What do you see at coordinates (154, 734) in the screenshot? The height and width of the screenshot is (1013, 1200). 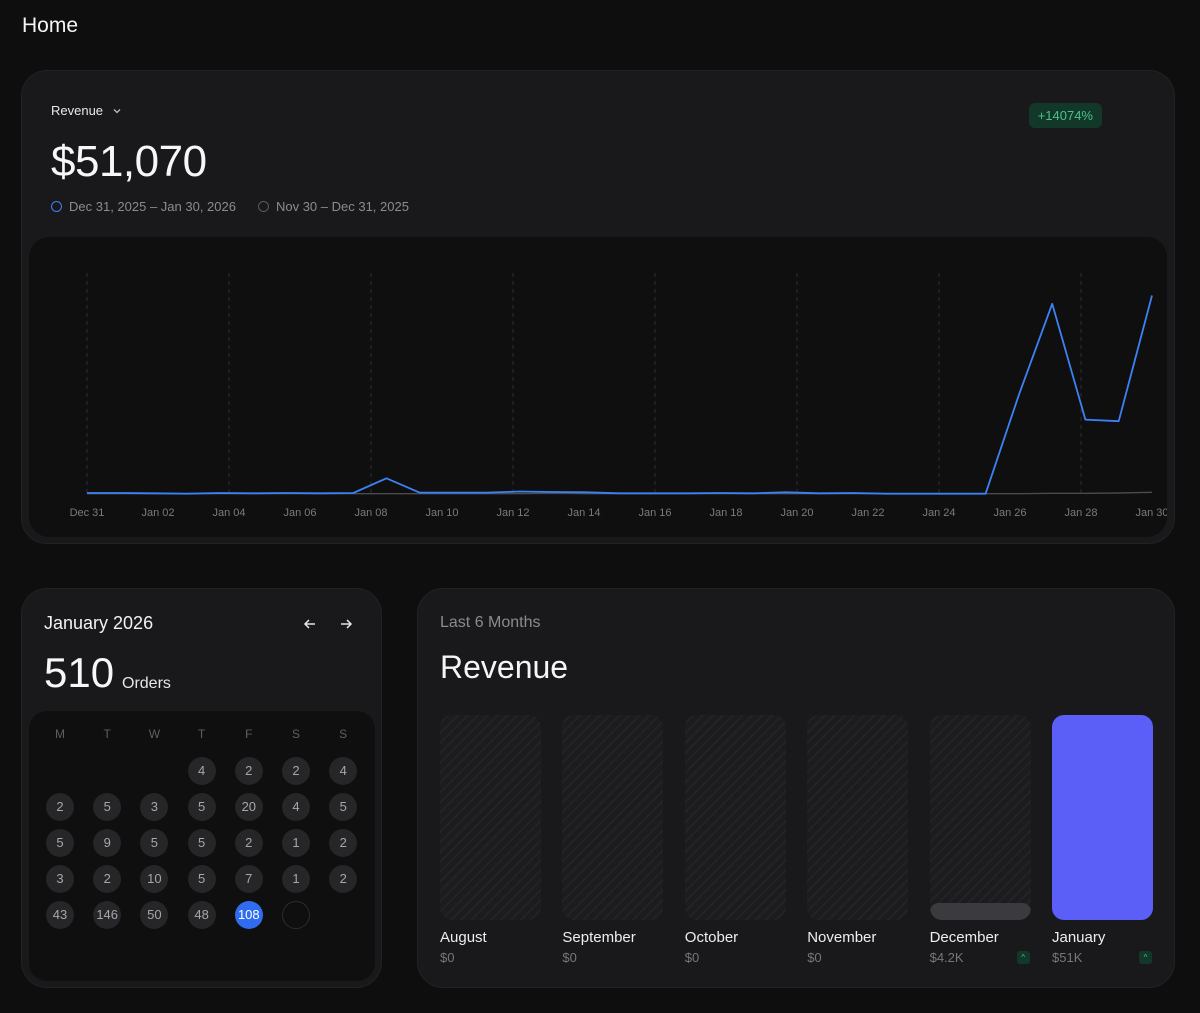 I see `weekday-label: W` at bounding box center [154, 734].